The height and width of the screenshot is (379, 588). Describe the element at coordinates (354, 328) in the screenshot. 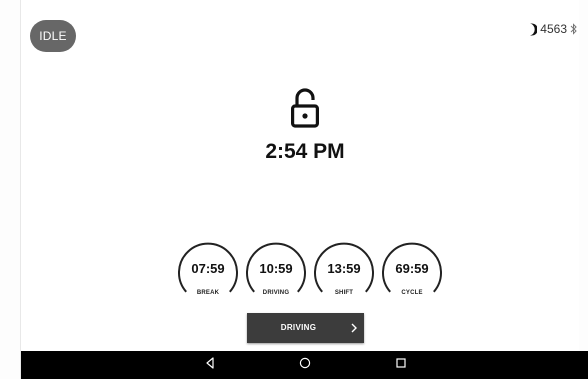

I see `chevron-right-icon` at that location.